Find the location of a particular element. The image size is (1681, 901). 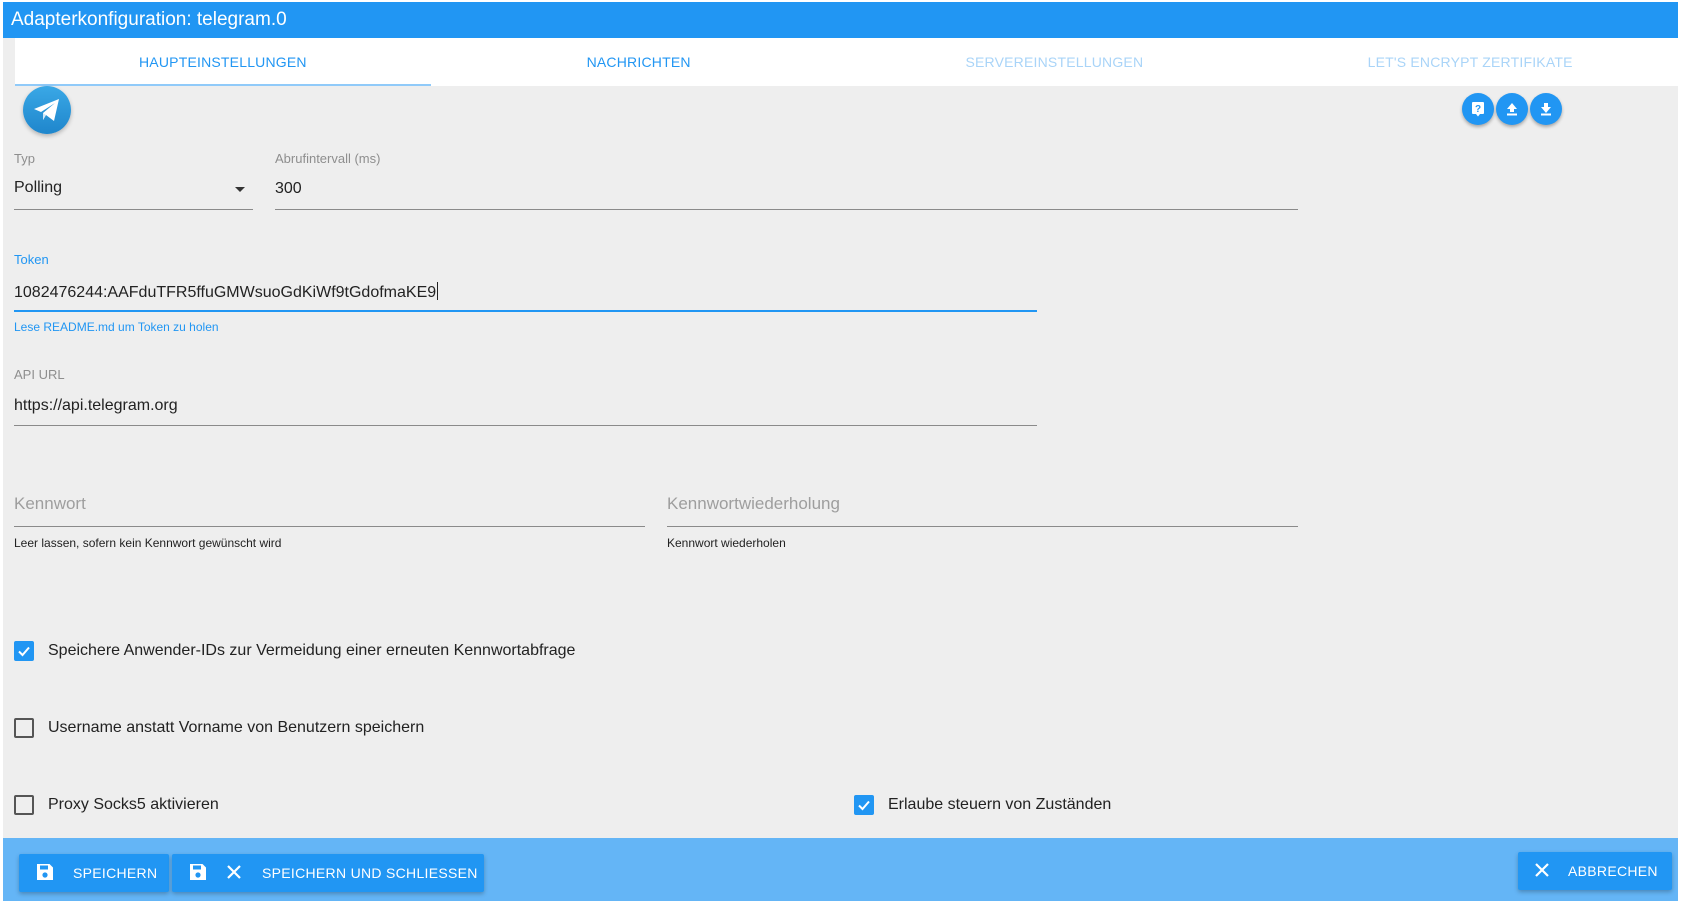

help-button: ? is located at coordinates (1478, 109).